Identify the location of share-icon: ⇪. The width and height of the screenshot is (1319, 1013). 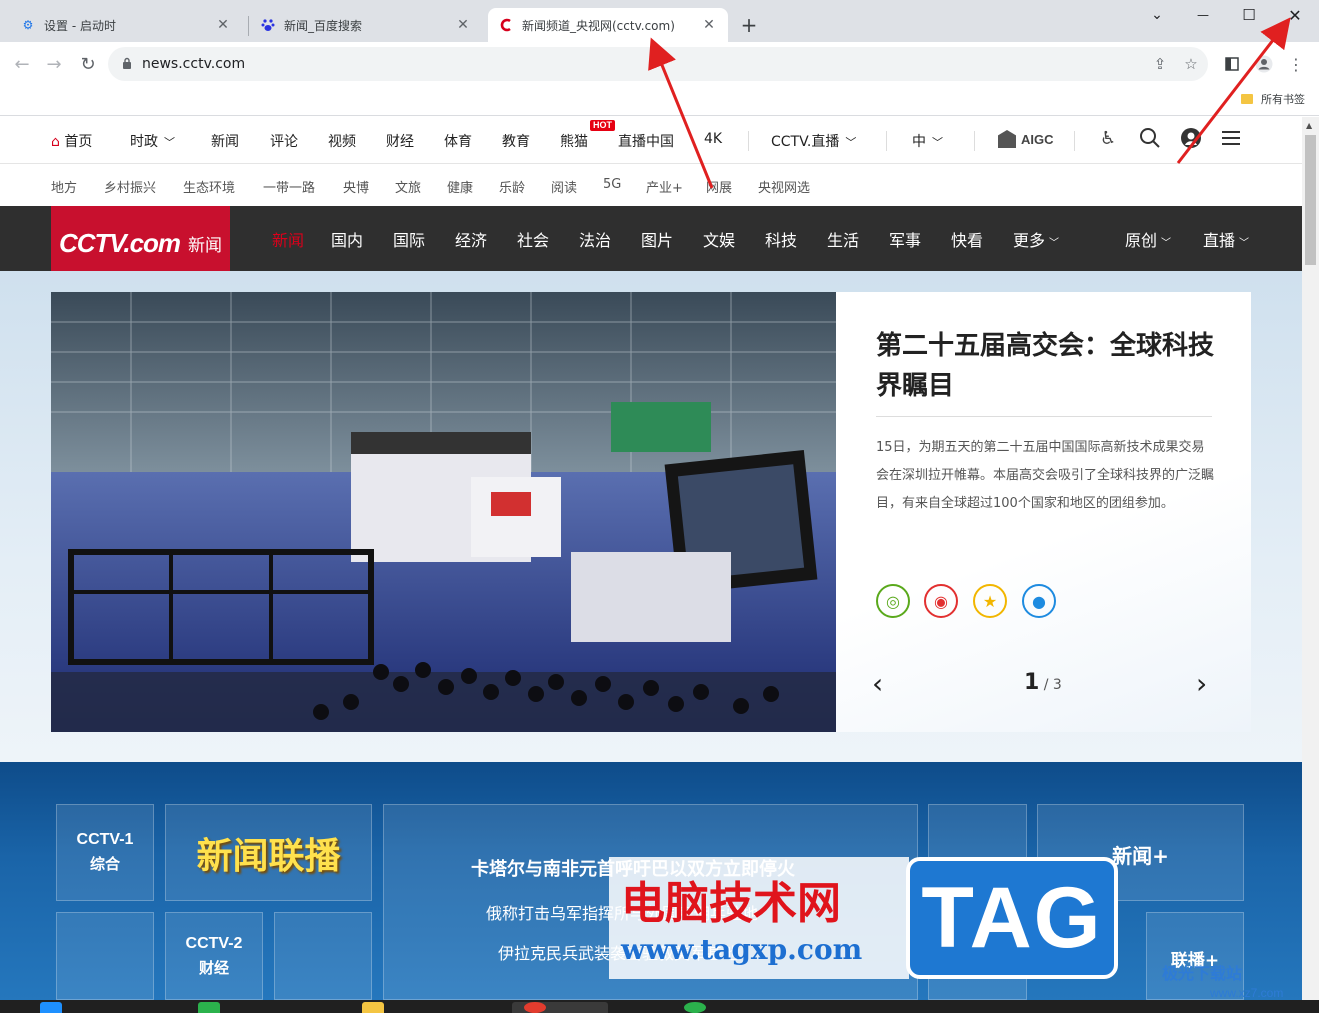
(1160, 64).